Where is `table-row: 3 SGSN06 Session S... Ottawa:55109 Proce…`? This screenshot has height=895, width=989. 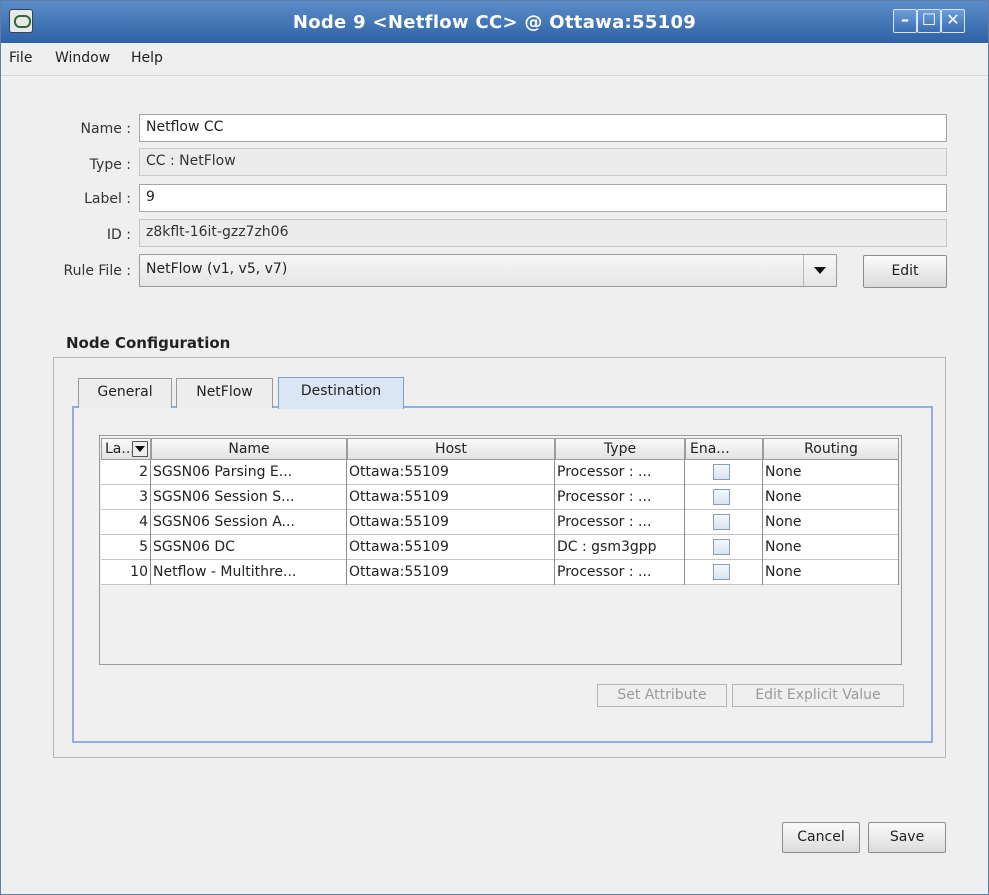
table-row: 3 SGSN06 Session S... Ottawa:55109 Proce… is located at coordinates (500, 497).